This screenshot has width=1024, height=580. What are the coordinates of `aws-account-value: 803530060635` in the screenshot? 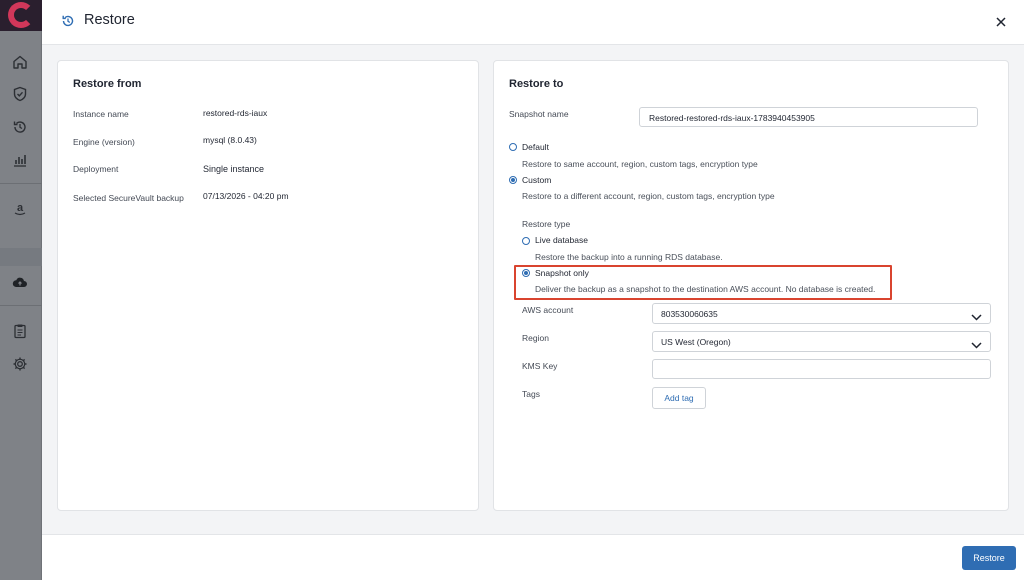 It's located at (689, 314).